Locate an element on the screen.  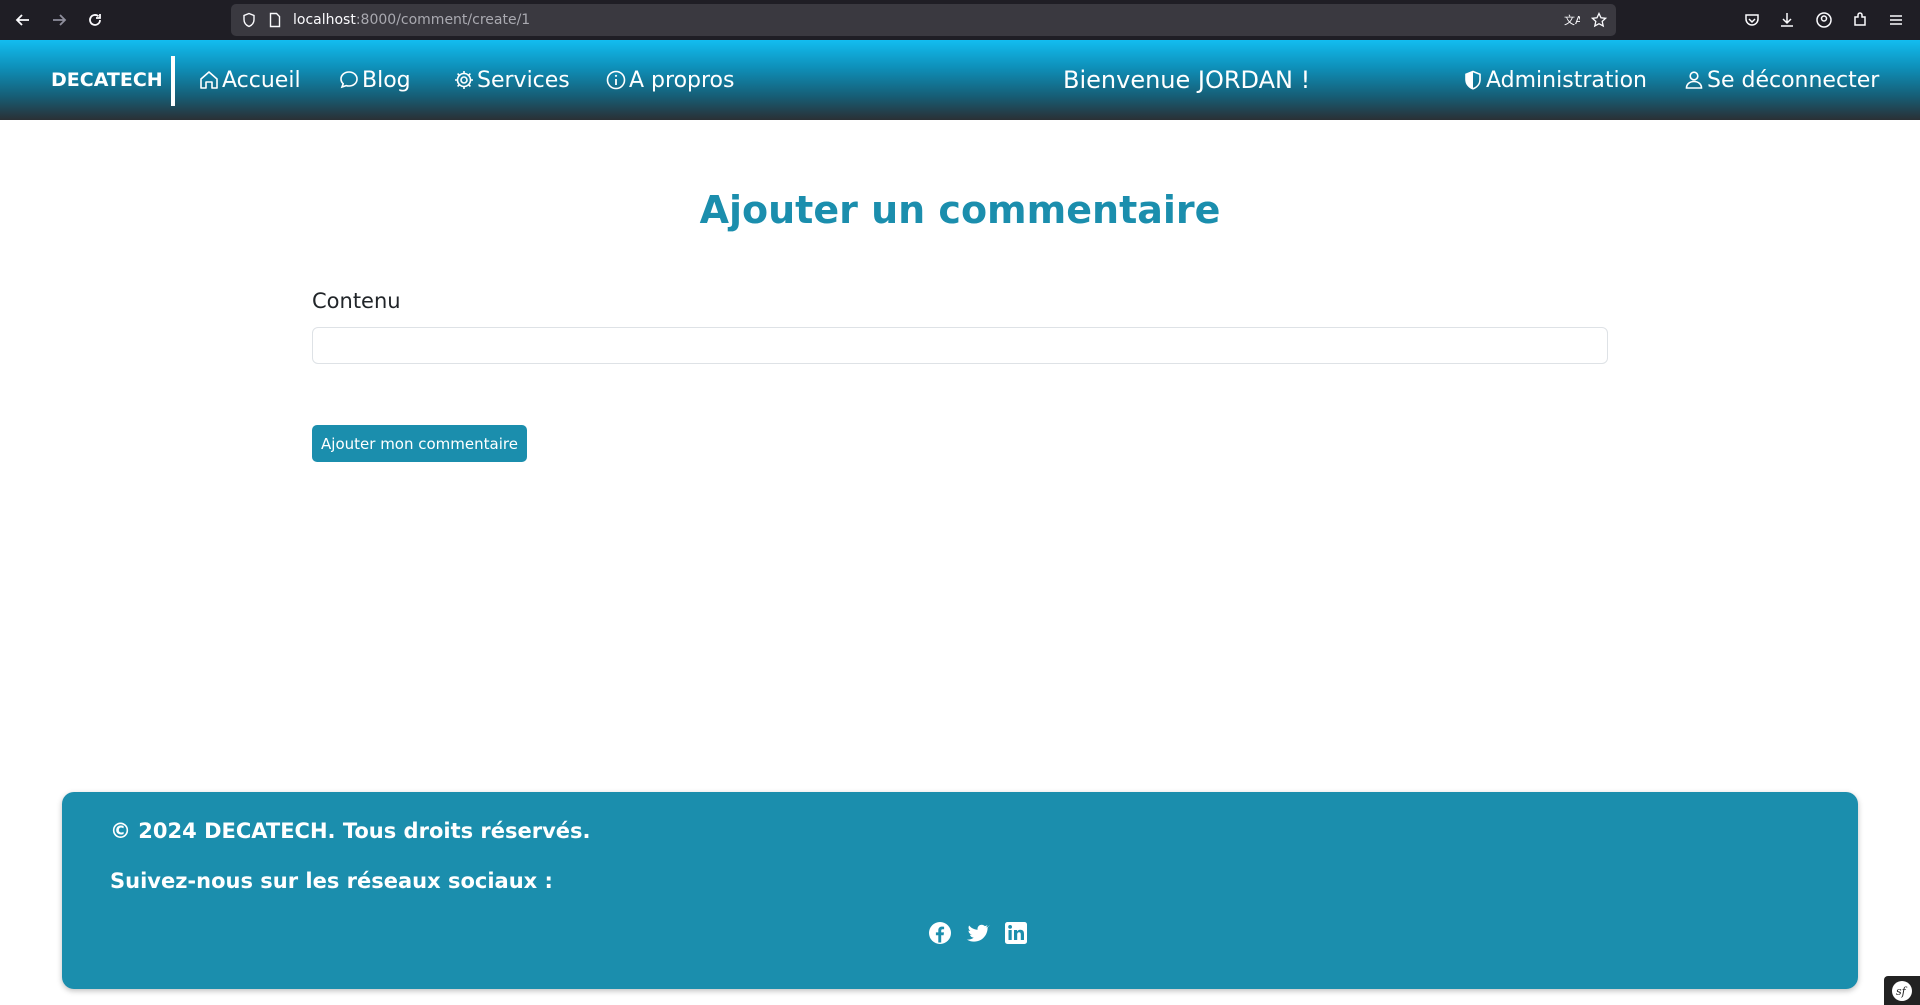
chat-bubble-icon is located at coordinates (349, 80).